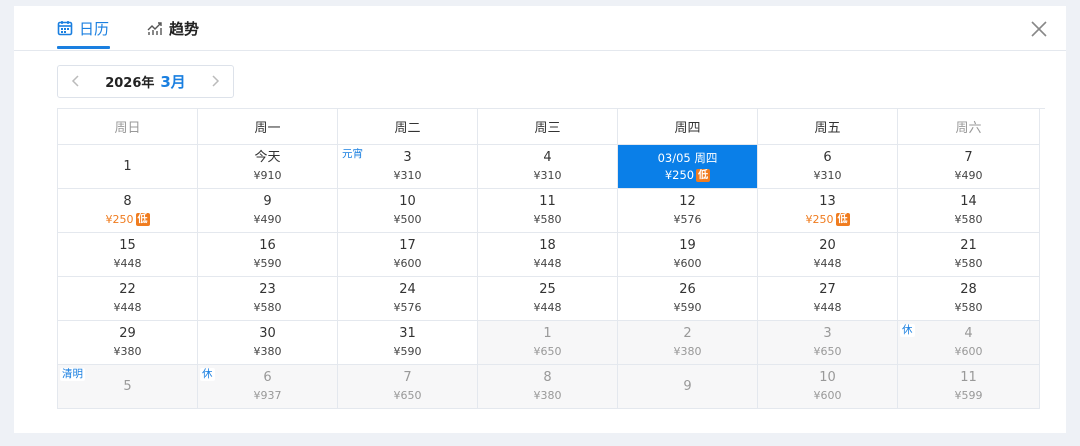  What do you see at coordinates (128, 211) in the screenshot?
I see `day-cell: 8 ¥250 低` at bounding box center [128, 211].